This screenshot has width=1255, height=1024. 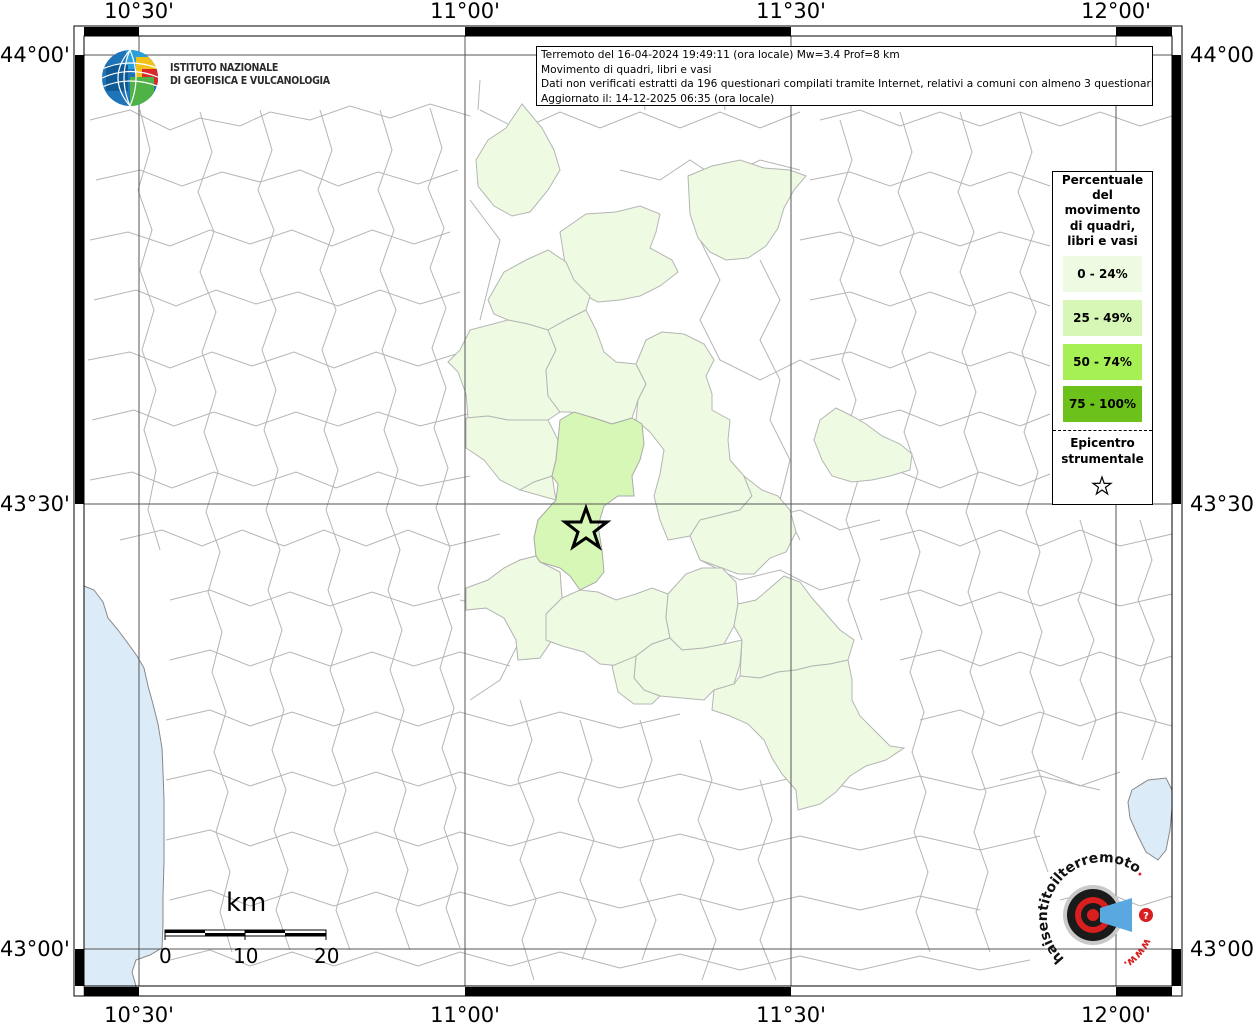 What do you see at coordinates (1102, 274) in the screenshot?
I see `legend-item-0-24: 0 - 24%` at bounding box center [1102, 274].